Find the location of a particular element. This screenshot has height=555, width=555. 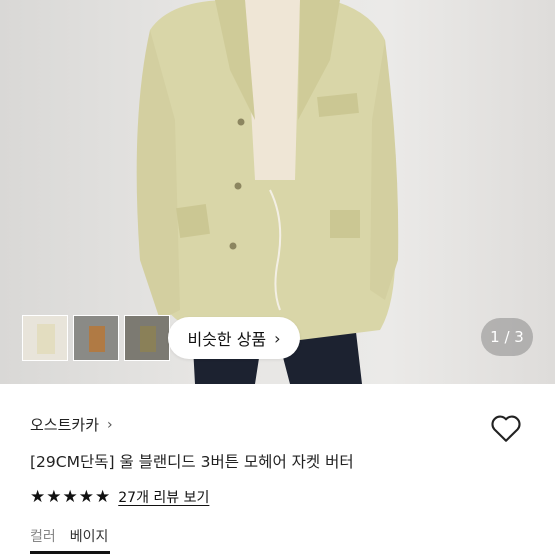

thumbnail-strip is located at coordinates (98, 338).